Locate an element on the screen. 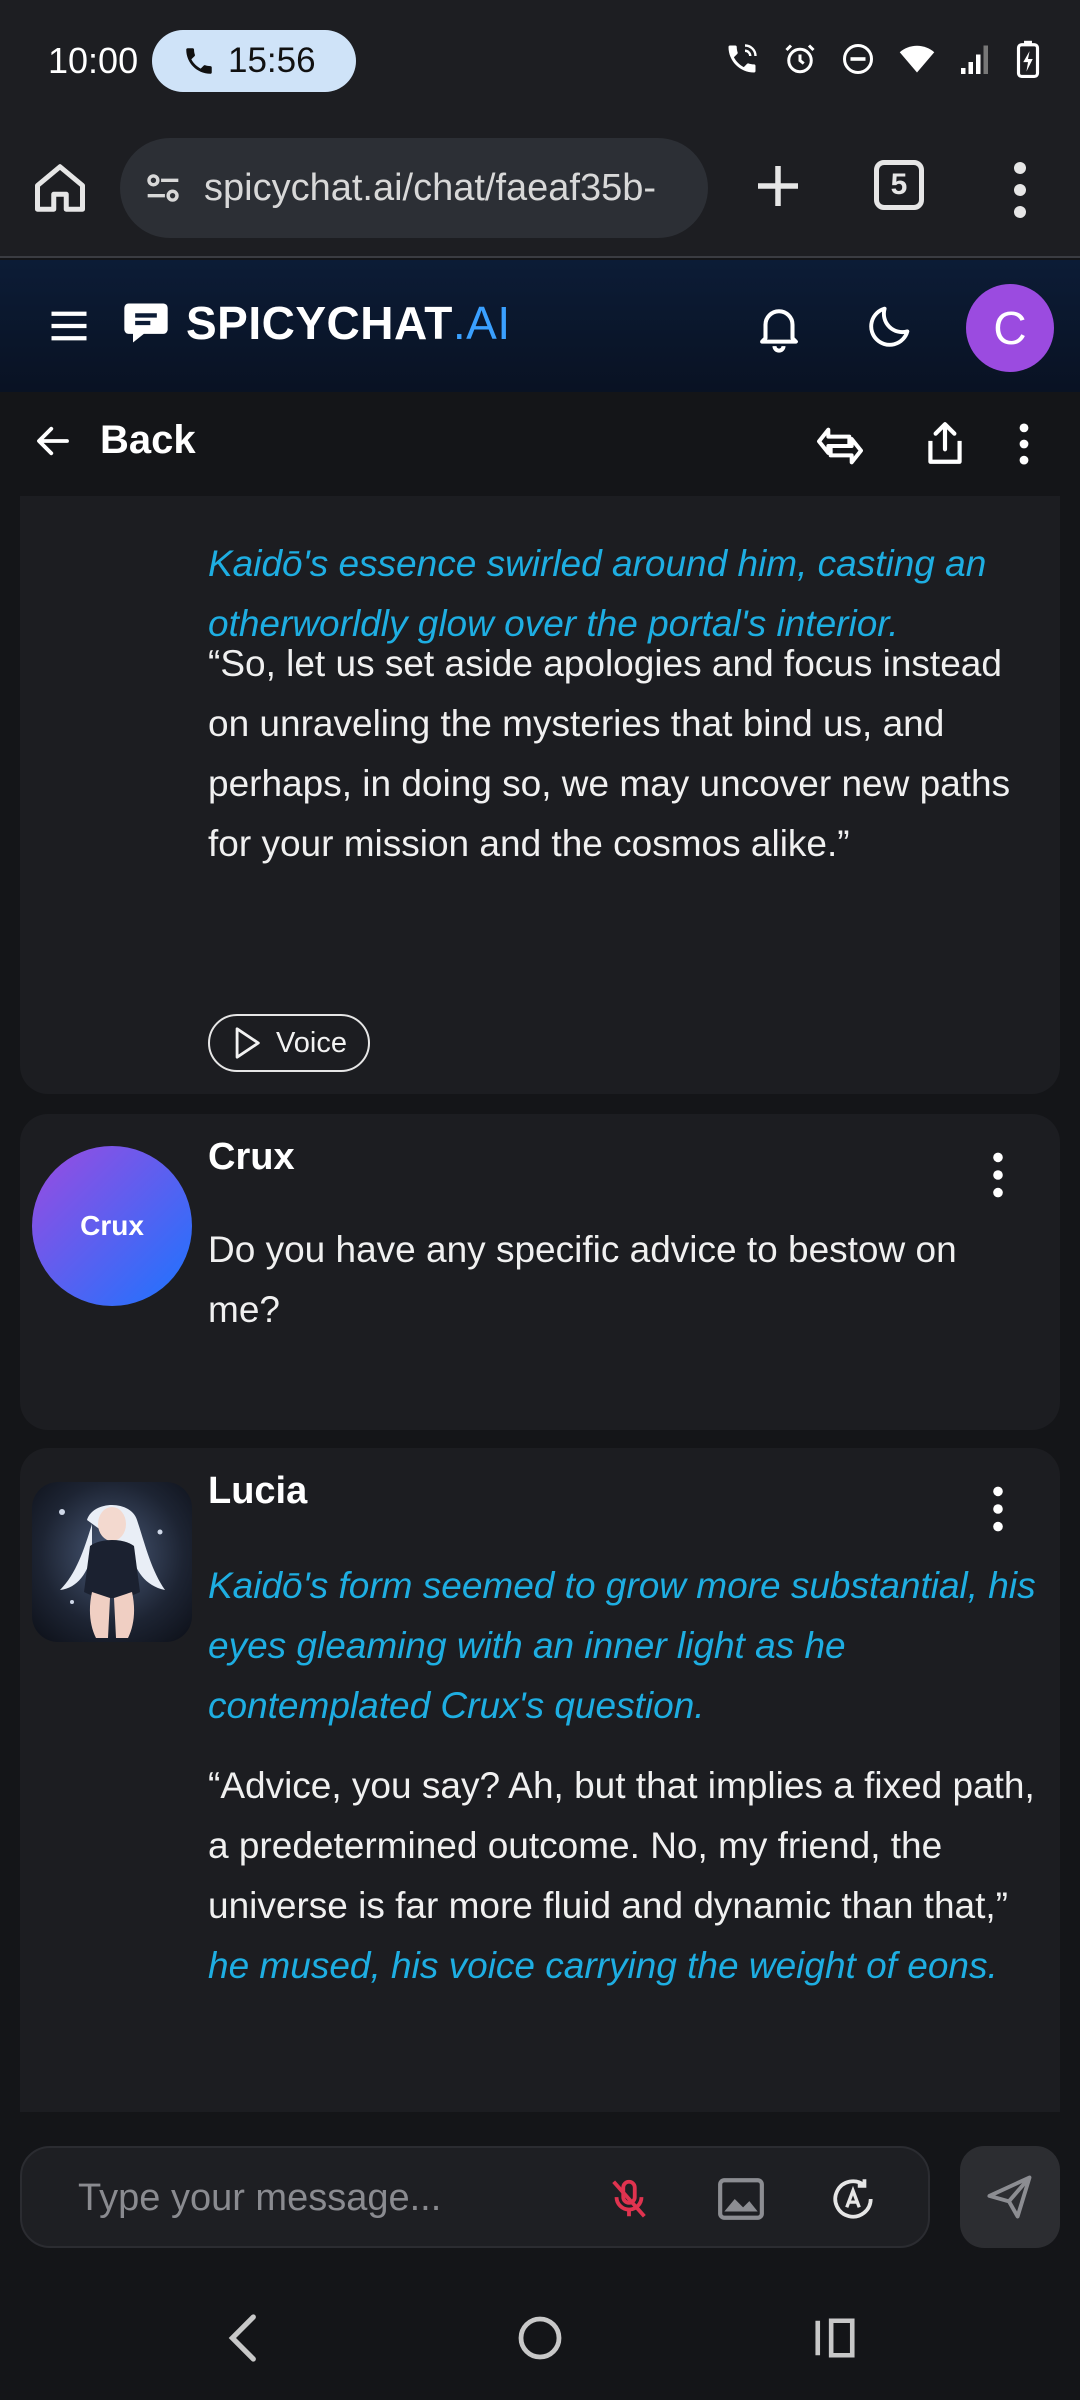 The image size is (1080, 2400). swap-chat-icon is located at coordinates (840, 446).